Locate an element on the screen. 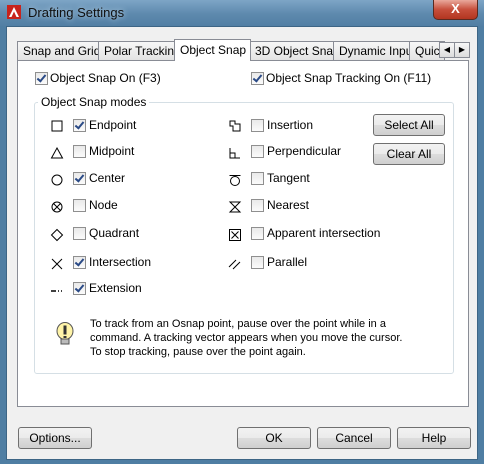 The height and width of the screenshot is (464, 484). cancel-button: Cancel is located at coordinates (354, 438).